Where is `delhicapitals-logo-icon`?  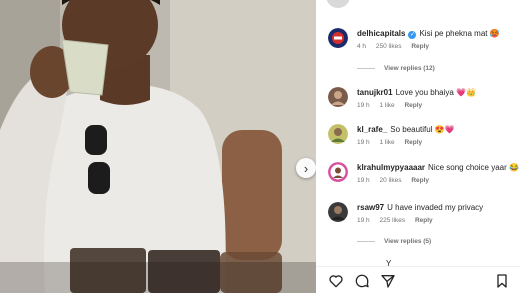
delhicapitals-logo-icon is located at coordinates (338, 38).